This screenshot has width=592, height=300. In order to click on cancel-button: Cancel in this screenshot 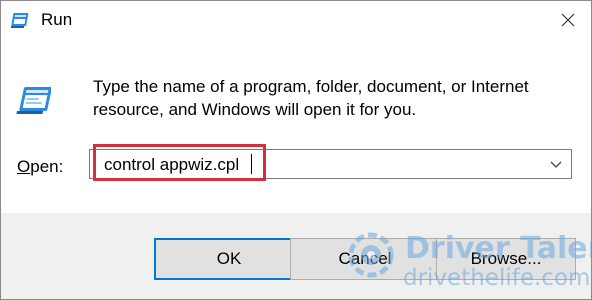, I will do `click(365, 259)`.